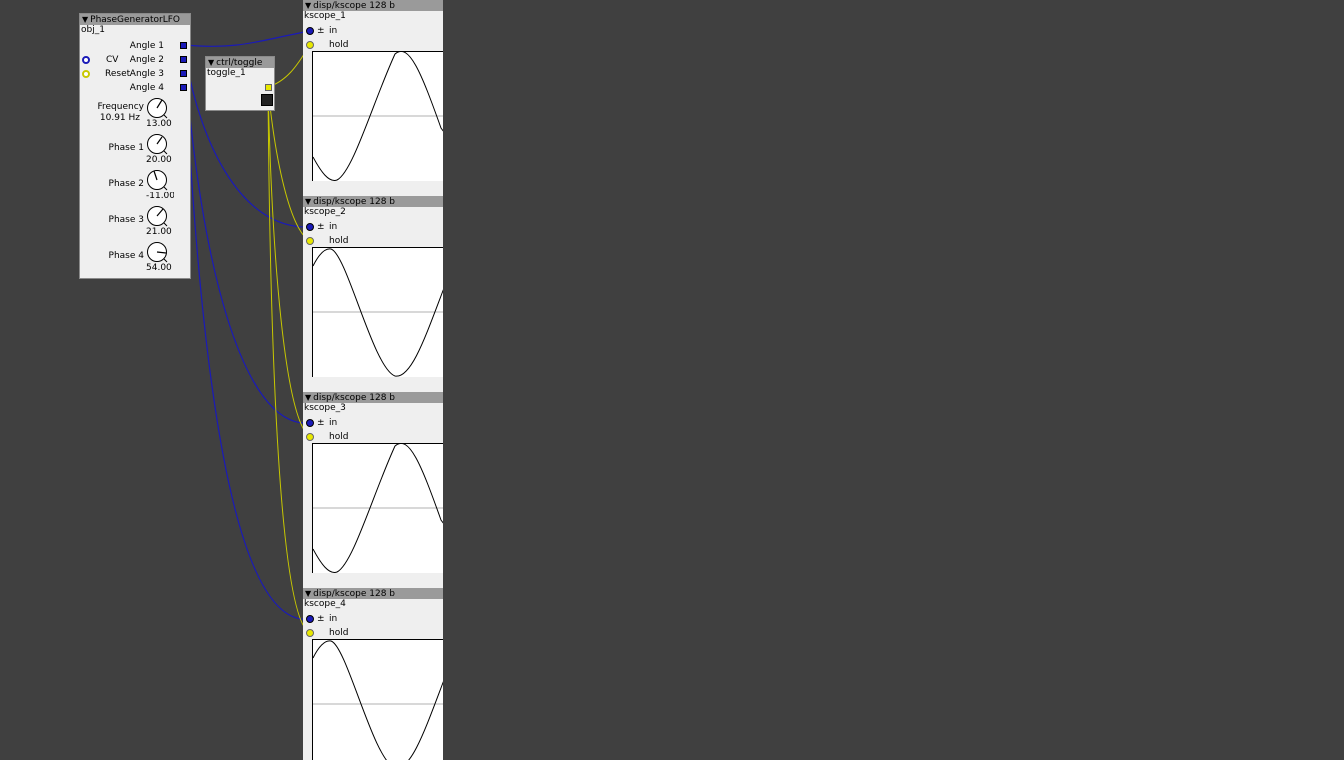 This screenshot has height=760, width=1344. I want to click on outlet-label-angle3: Angle 3, so click(146, 74).